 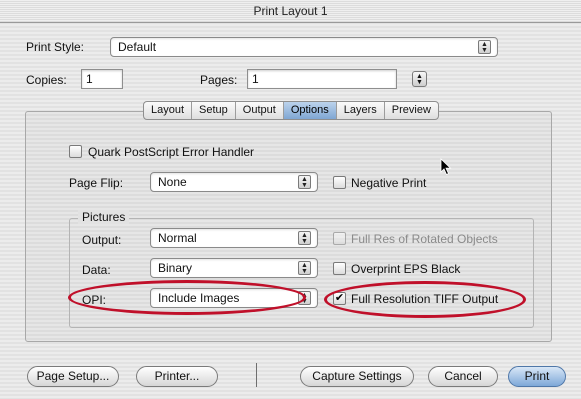 I want to click on tab-layout: Layout, so click(x=168, y=110).